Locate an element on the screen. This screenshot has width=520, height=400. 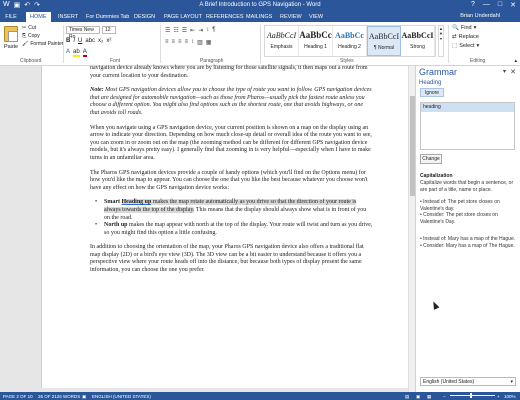
increase-indent-icon: ⇥ is located at coordinates (200, 30).